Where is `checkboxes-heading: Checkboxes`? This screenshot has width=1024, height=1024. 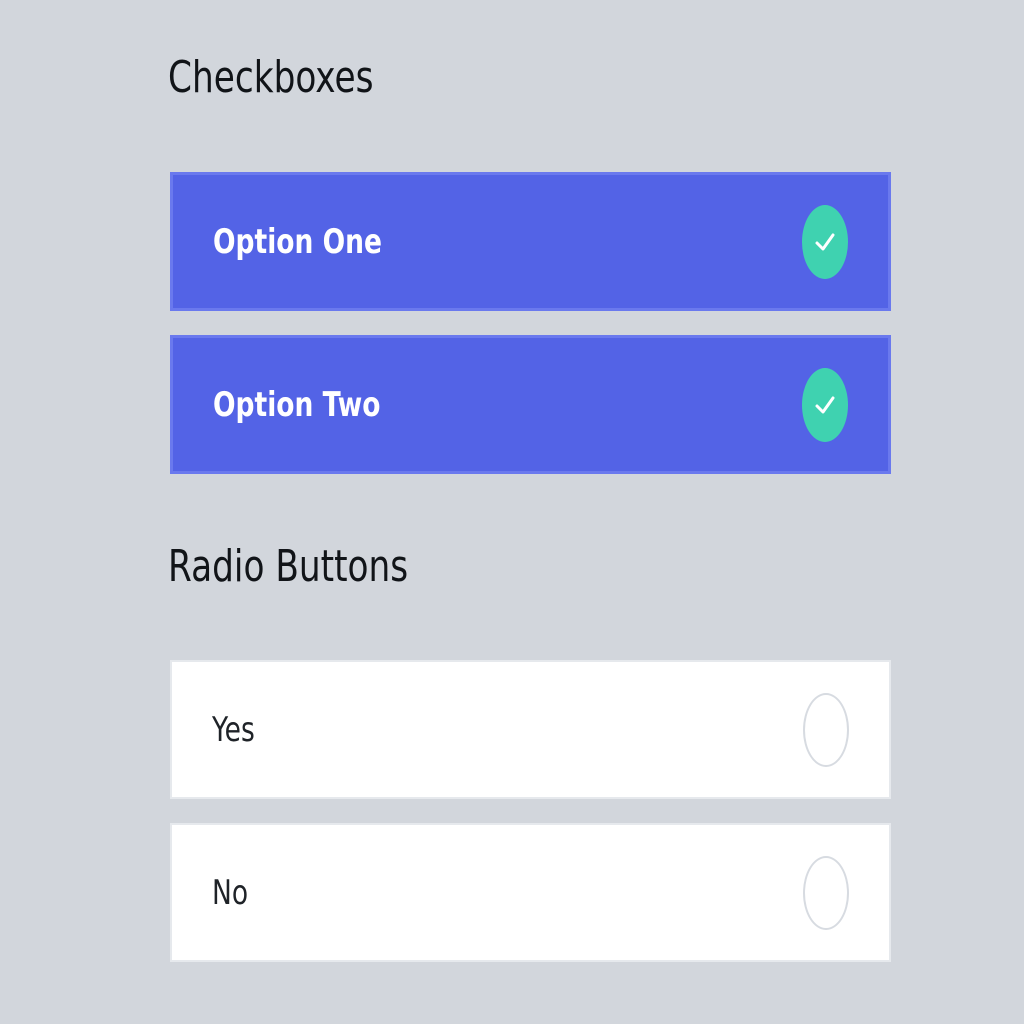
checkboxes-heading: Checkboxes is located at coordinates (271, 77).